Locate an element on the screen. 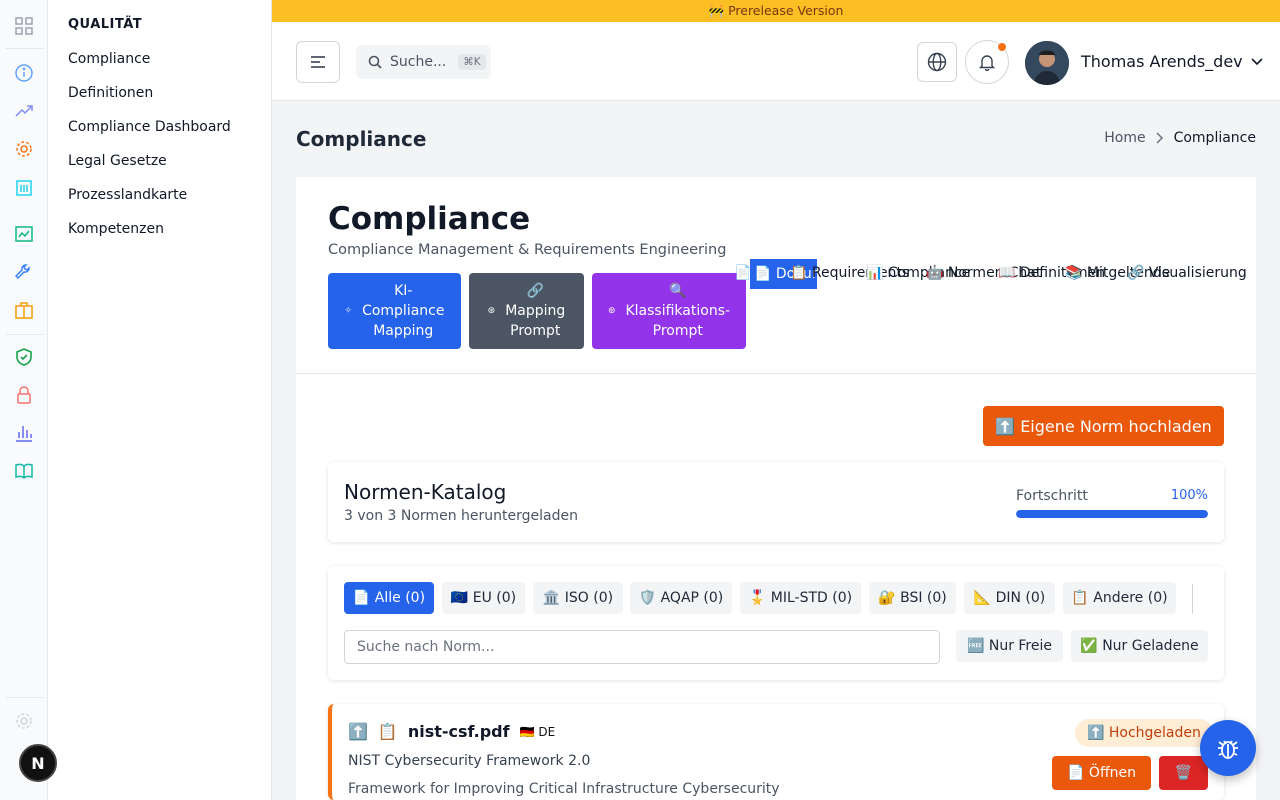 This screenshot has height=800, width=1280. filter-eu: 🇪🇺 EU (0) is located at coordinates (483, 598).